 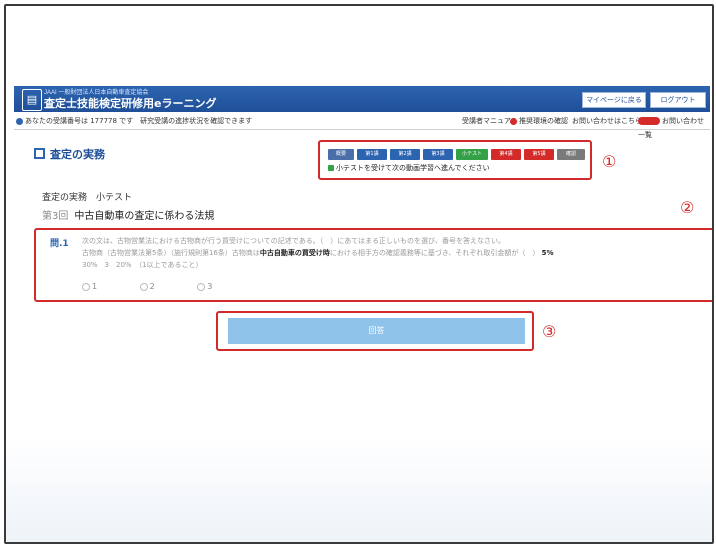 I want to click on annotation-number-2: ②, so click(x=687, y=207).